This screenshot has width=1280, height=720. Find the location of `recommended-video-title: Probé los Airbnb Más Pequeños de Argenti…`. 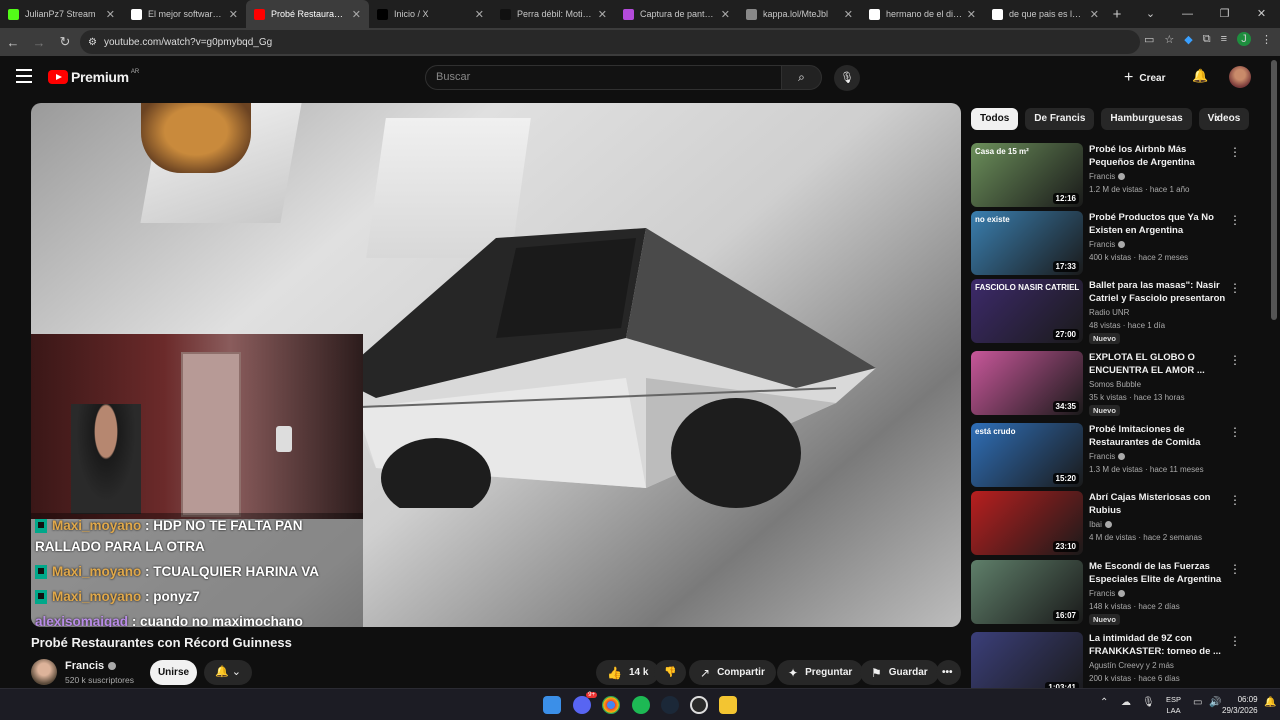

recommended-video-title: Probé los Airbnb Más Pequeños de Argenti… is located at coordinates (1159, 156).